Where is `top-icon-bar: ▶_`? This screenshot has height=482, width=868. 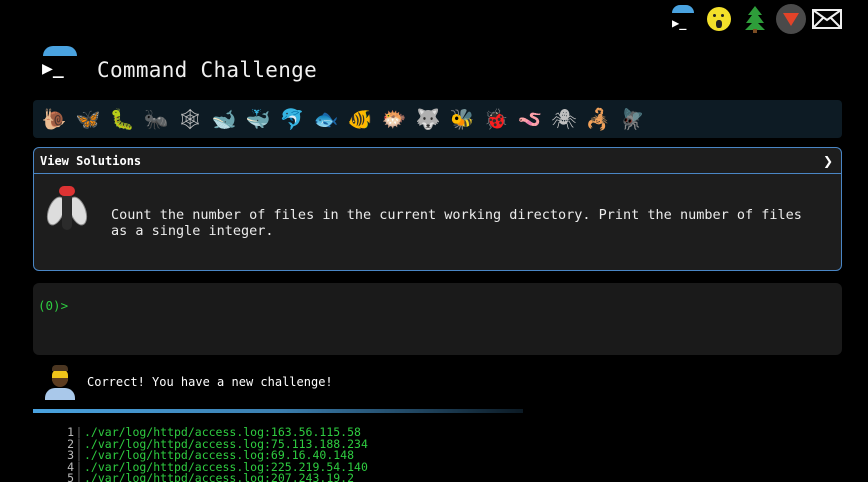 top-icon-bar: ▶_ is located at coordinates (755, 19).